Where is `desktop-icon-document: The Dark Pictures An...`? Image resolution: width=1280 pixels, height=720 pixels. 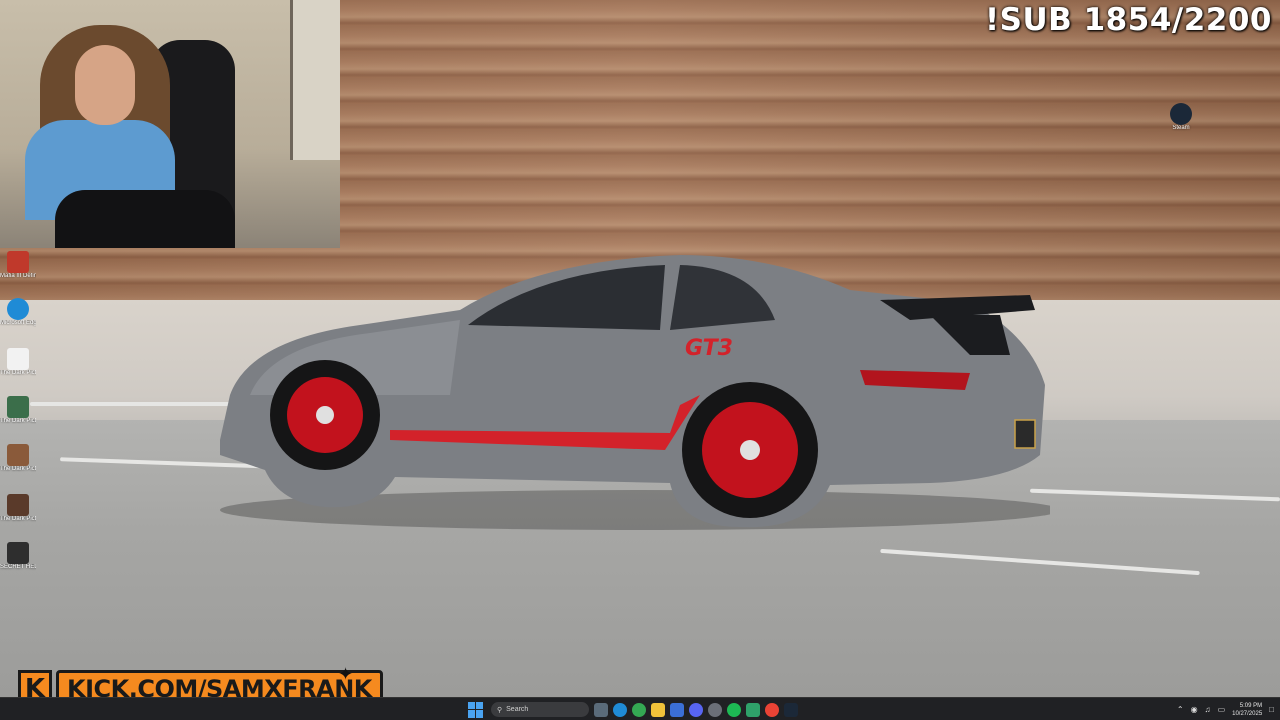
desktop-icon-document: The Dark Pictures An... is located at coordinates (18, 362).